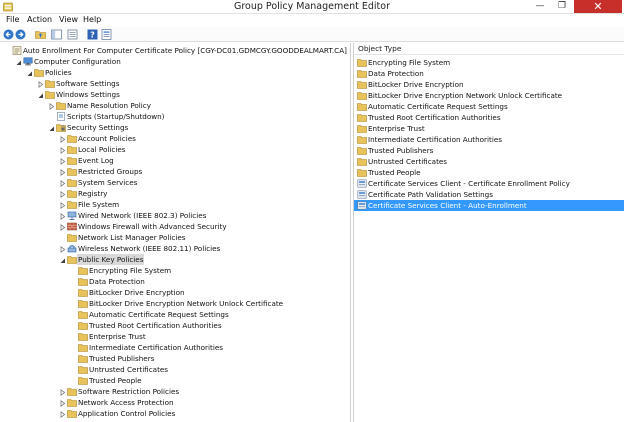  Describe the element at coordinates (117, 402) in the screenshot. I see `tree-node-network-access-protection: Network Access Protection` at that location.